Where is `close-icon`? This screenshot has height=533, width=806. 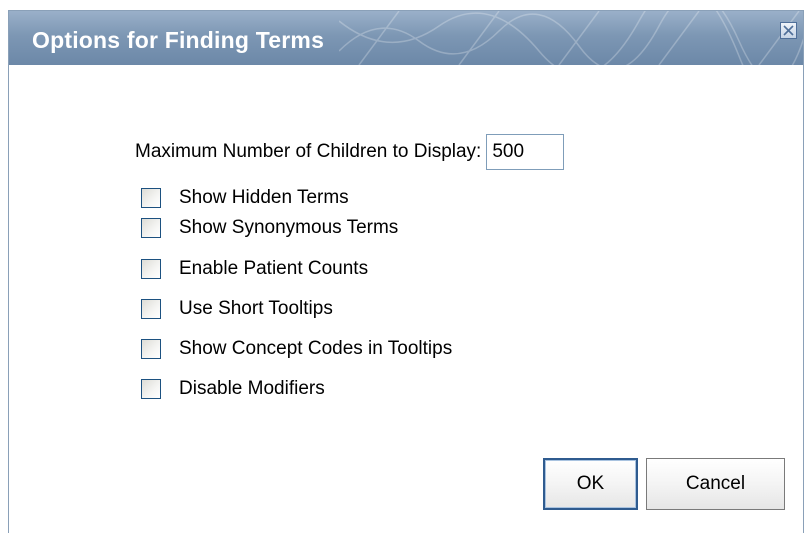 close-icon is located at coordinates (788, 30).